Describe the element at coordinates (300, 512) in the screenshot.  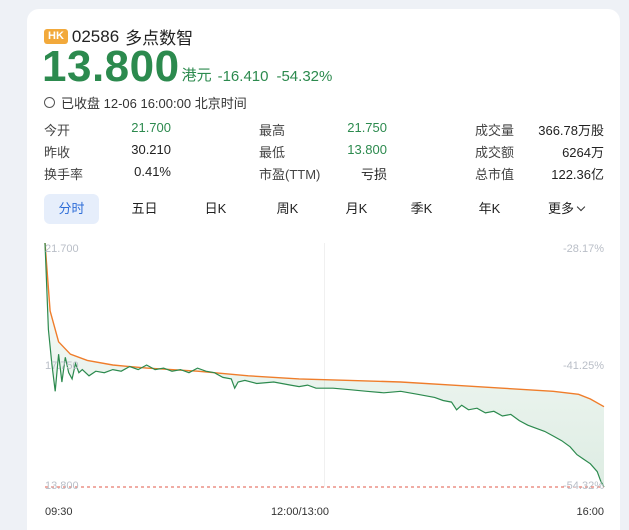
I see `x-tick-midday: 12:00/13:00` at that location.